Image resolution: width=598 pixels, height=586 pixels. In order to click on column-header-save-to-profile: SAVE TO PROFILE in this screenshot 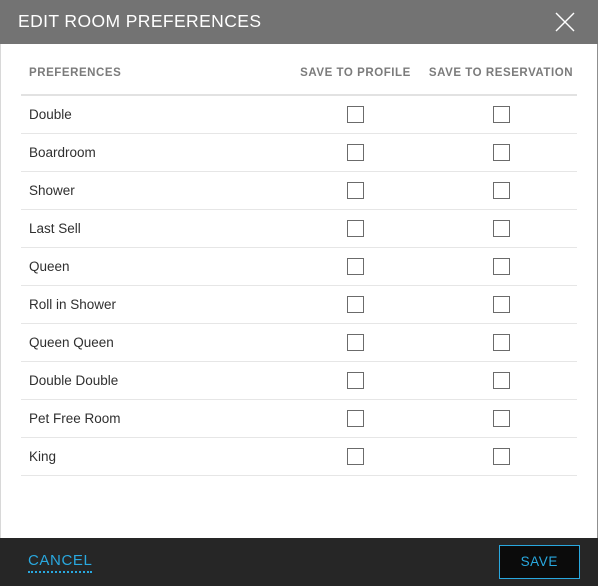, I will do `click(355, 70)`.